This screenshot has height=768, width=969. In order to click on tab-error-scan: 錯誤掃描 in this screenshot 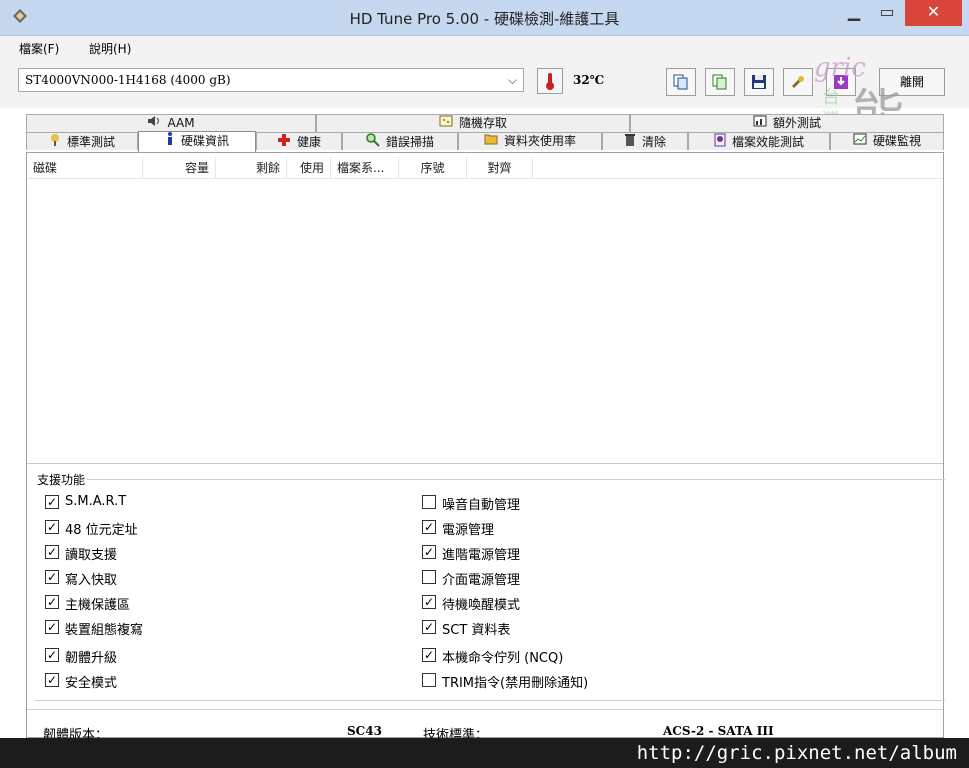, I will do `click(400, 141)`.